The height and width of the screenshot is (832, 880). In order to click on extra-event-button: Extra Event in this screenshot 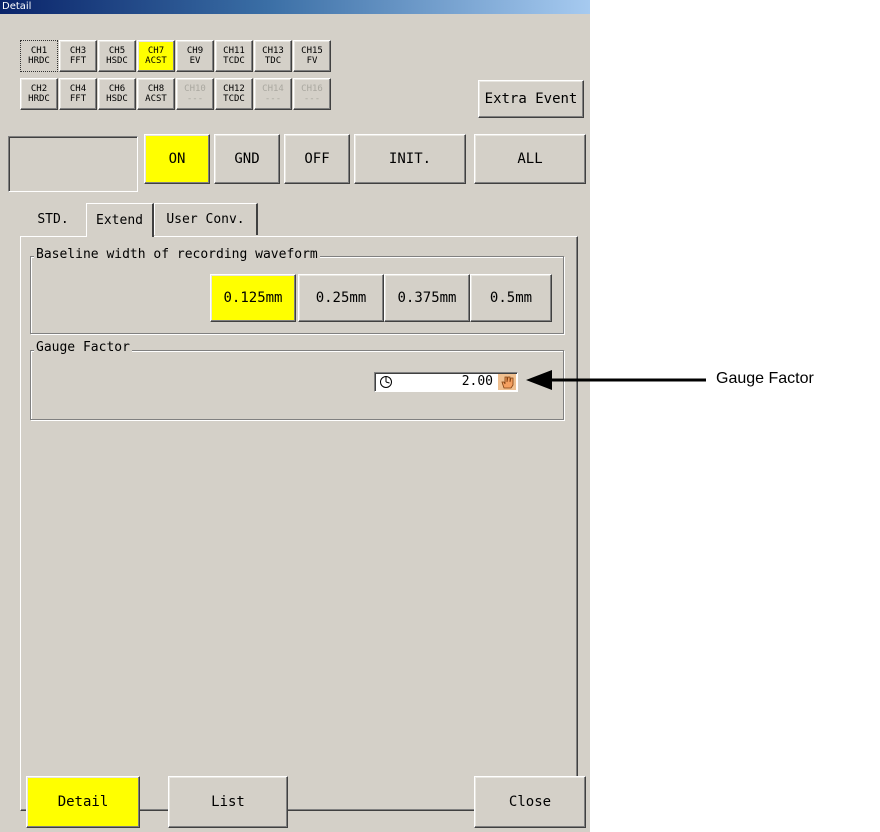, I will do `click(531, 99)`.